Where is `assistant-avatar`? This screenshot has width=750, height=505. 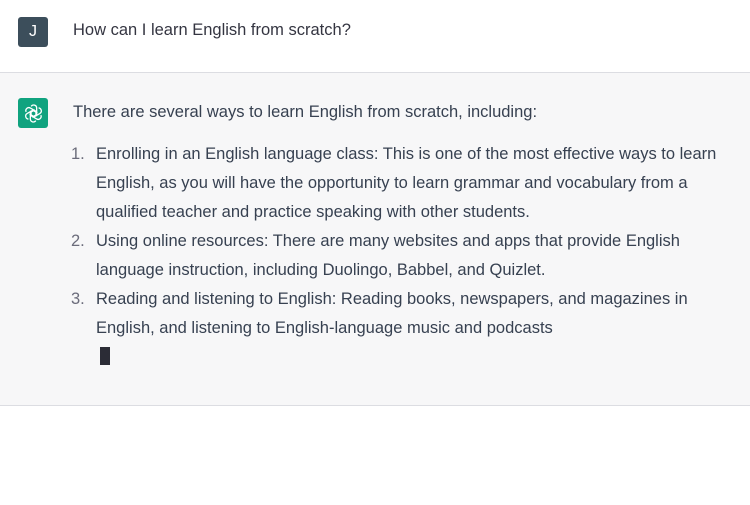
assistant-avatar is located at coordinates (33, 113).